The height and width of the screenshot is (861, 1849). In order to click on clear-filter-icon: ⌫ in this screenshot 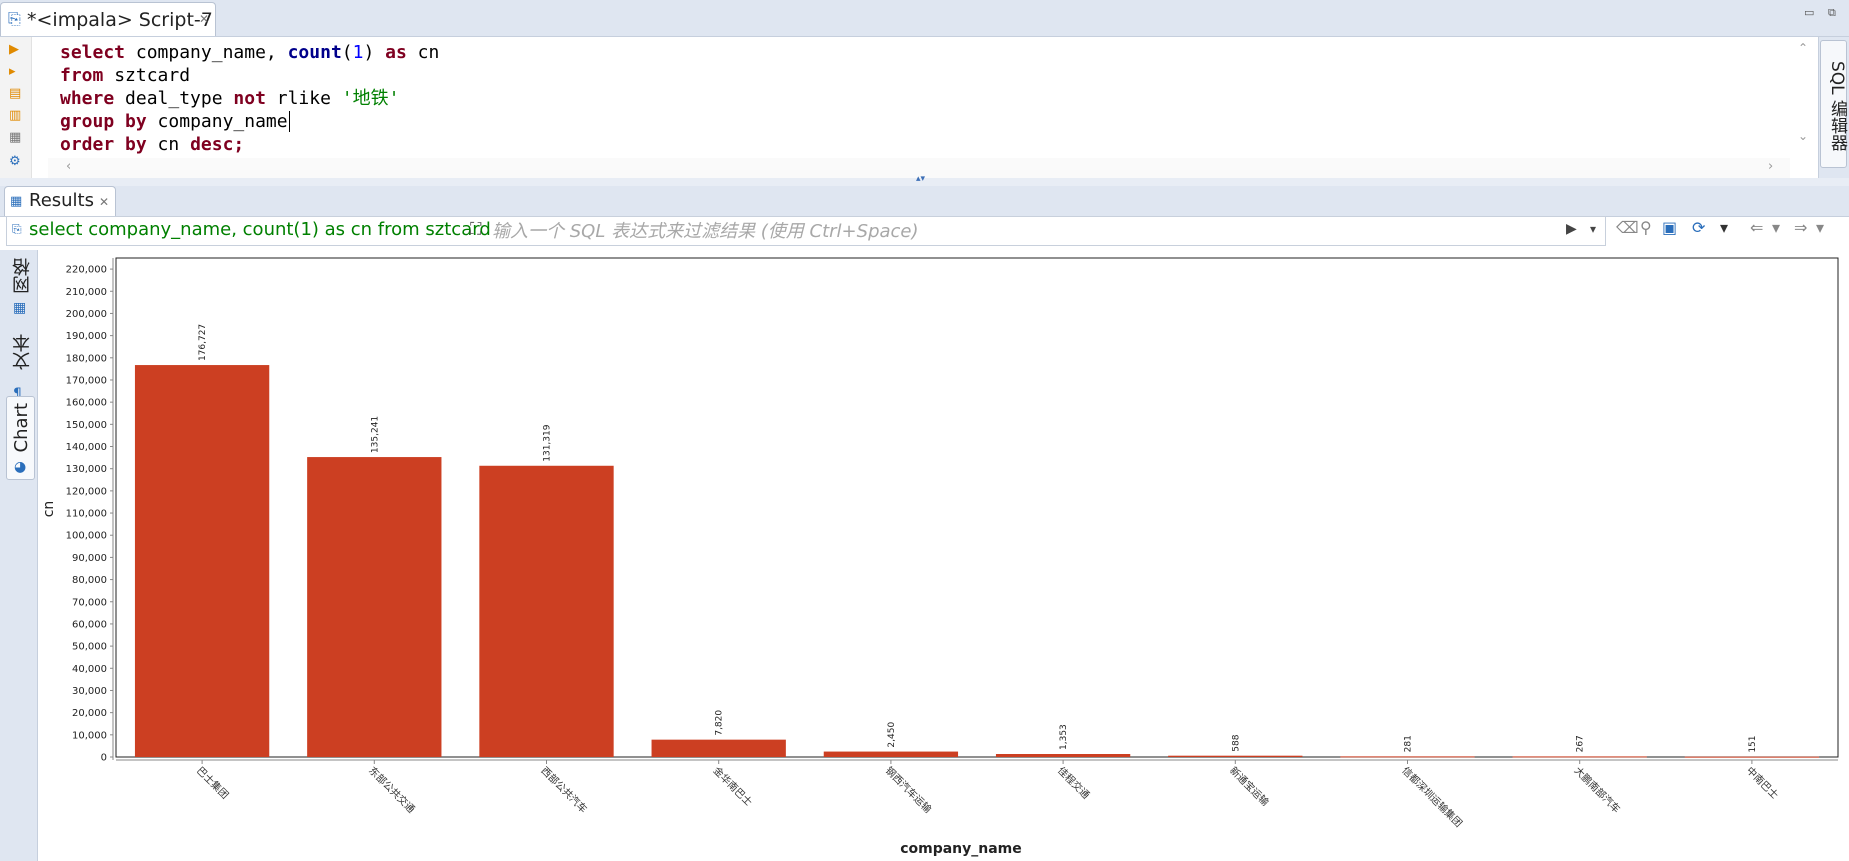, I will do `click(1627, 227)`.